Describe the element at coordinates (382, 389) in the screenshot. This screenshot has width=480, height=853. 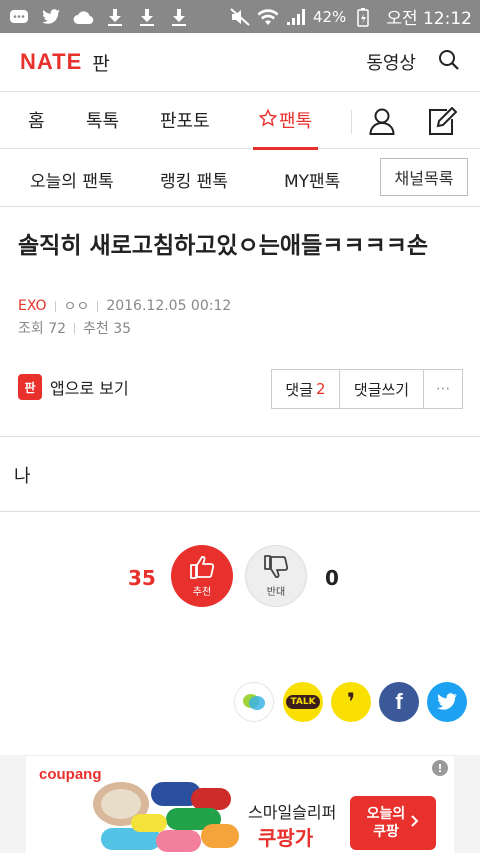
I see `write-comment-button: 댓글쓰기` at that location.